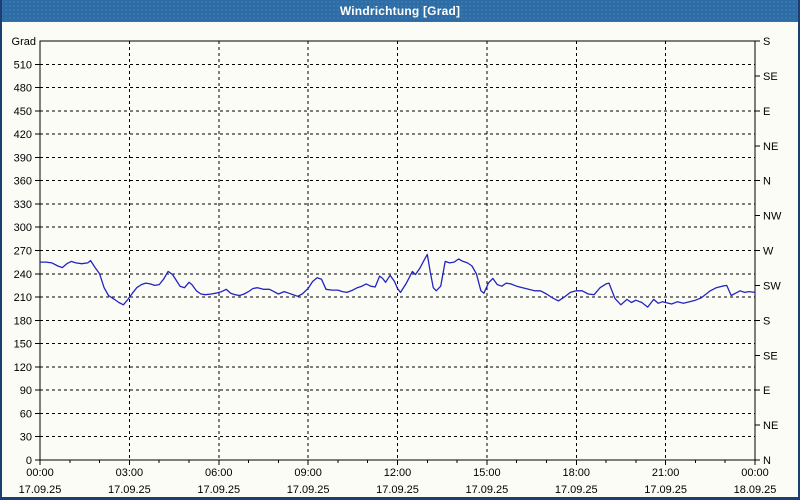 This screenshot has height=500, width=800. What do you see at coordinates (576, 473) in the screenshot?
I see `x-axis-time-label: 18:00` at bounding box center [576, 473].